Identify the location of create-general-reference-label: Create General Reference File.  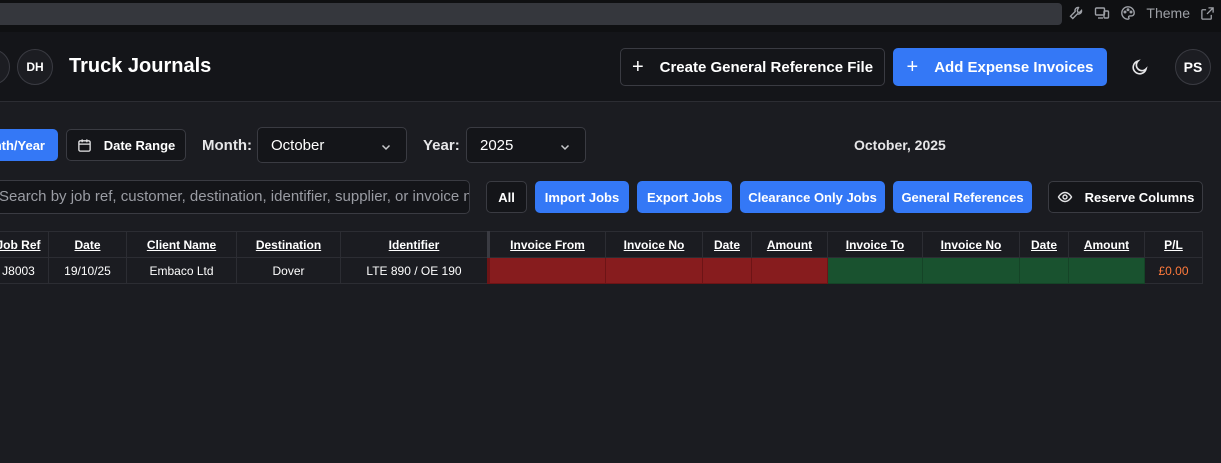
(766, 67).